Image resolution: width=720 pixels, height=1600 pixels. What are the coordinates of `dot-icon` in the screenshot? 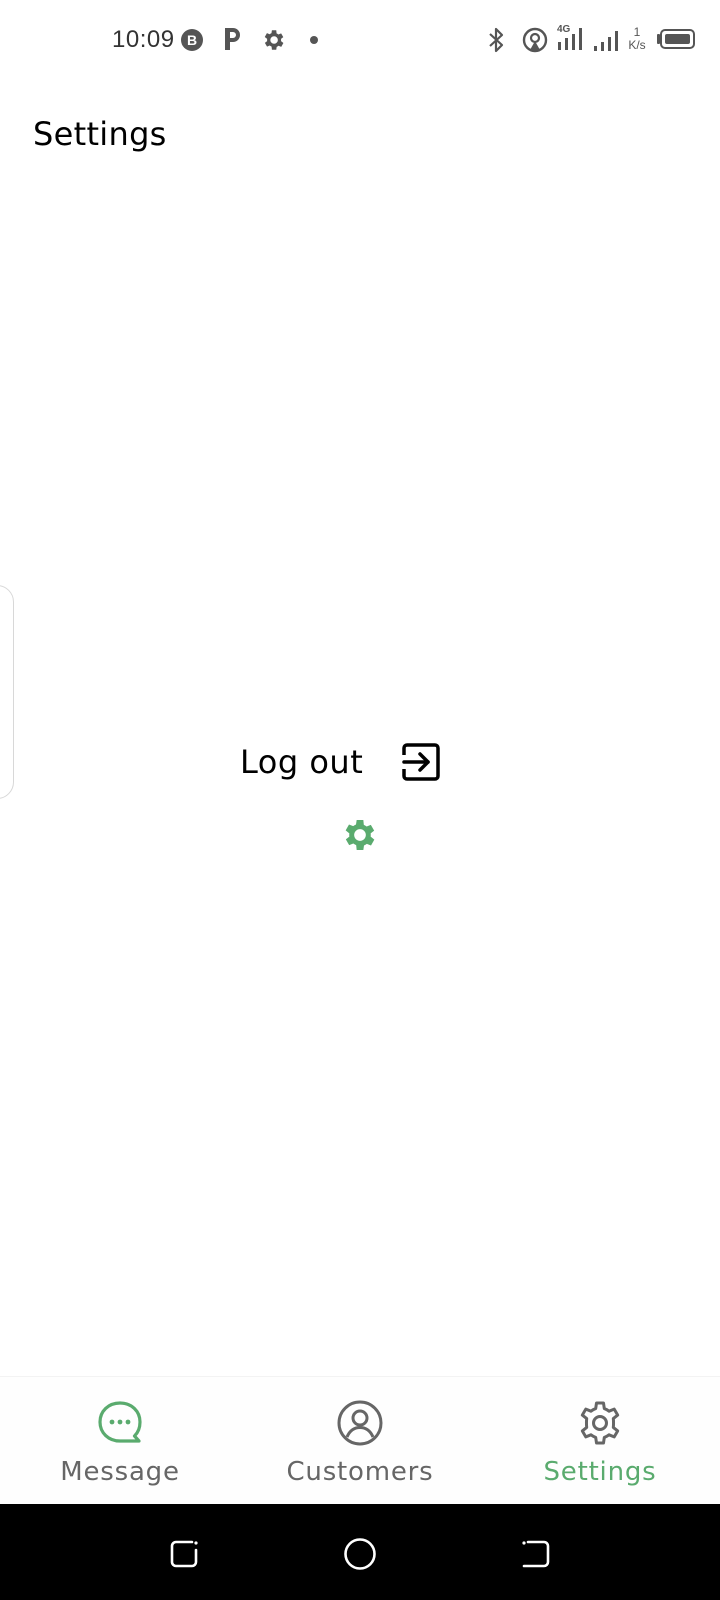 It's located at (314, 40).